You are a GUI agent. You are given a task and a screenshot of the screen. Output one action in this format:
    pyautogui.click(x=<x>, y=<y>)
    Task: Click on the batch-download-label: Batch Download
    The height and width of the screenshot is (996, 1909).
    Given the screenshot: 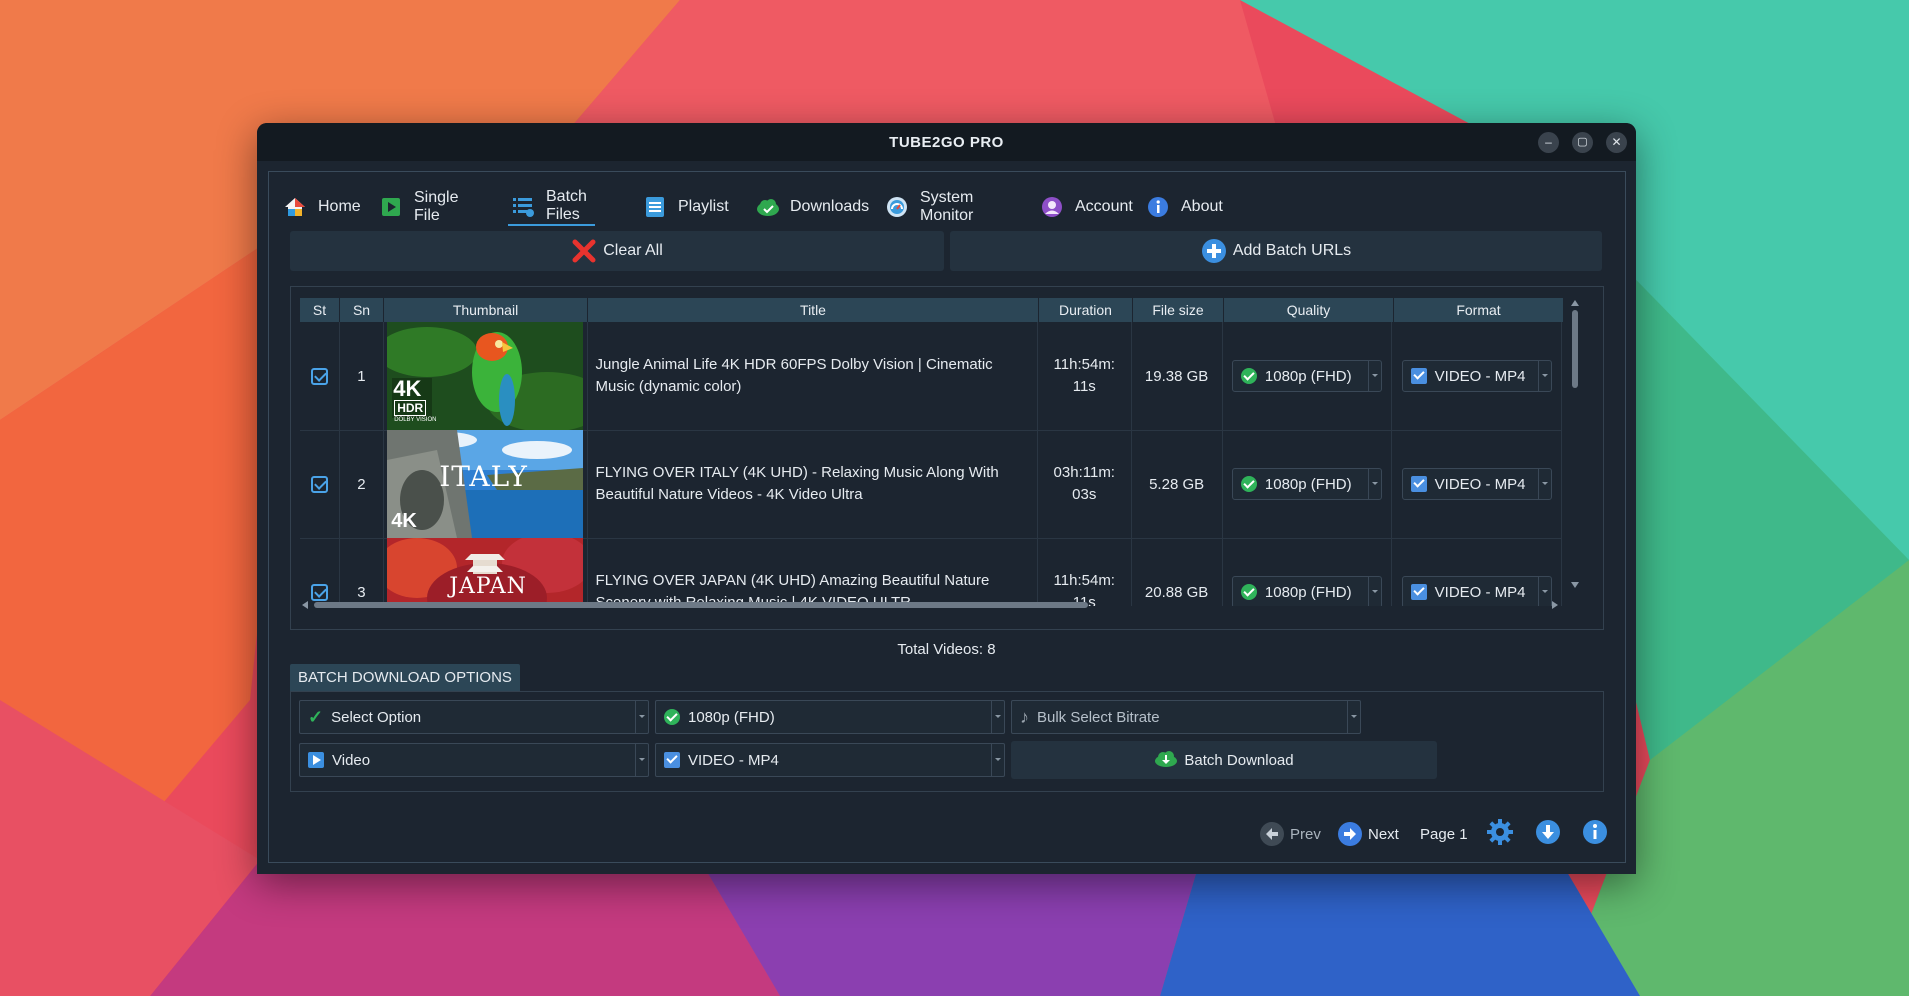 What is the action you would take?
    pyautogui.click(x=1239, y=760)
    